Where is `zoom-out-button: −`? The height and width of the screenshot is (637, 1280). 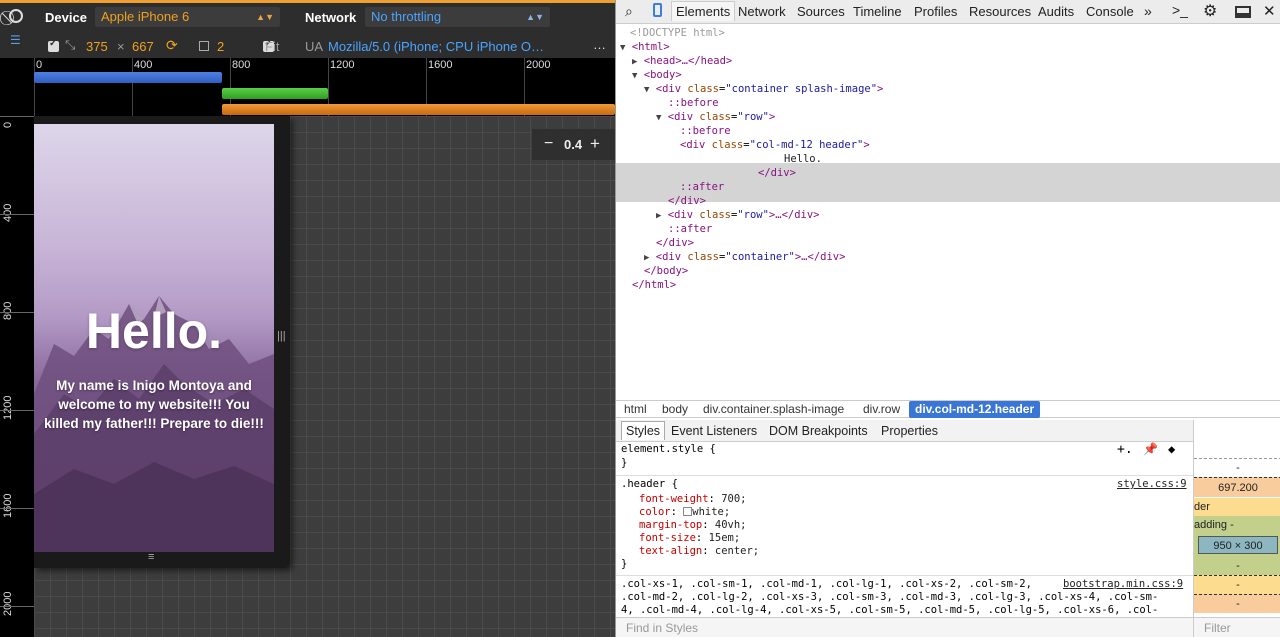
zoom-out-button: − is located at coordinates (548, 144).